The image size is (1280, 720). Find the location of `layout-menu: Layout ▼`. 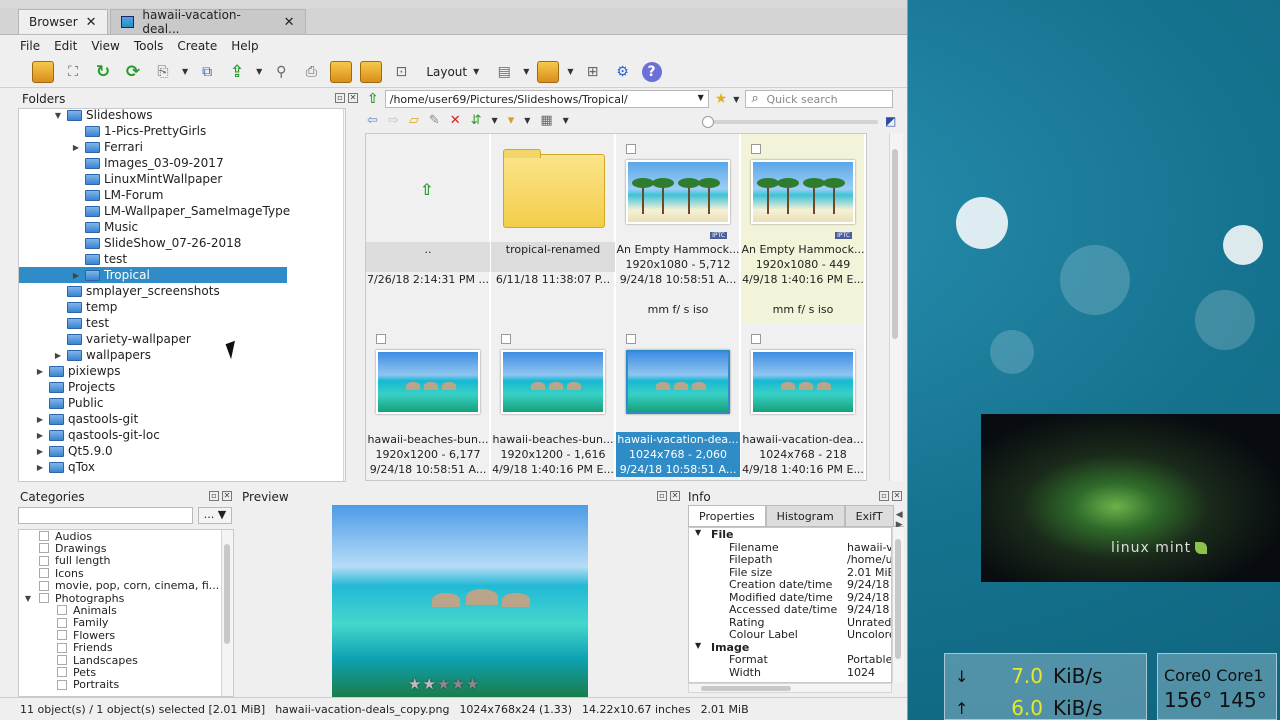

layout-menu: Layout ▼ is located at coordinates (452, 72).